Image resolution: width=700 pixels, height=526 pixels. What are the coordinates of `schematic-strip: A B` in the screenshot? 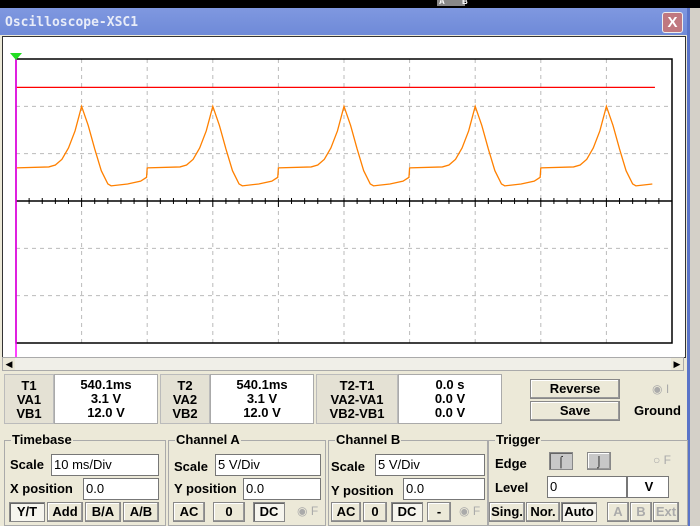 It's located at (350, 4).